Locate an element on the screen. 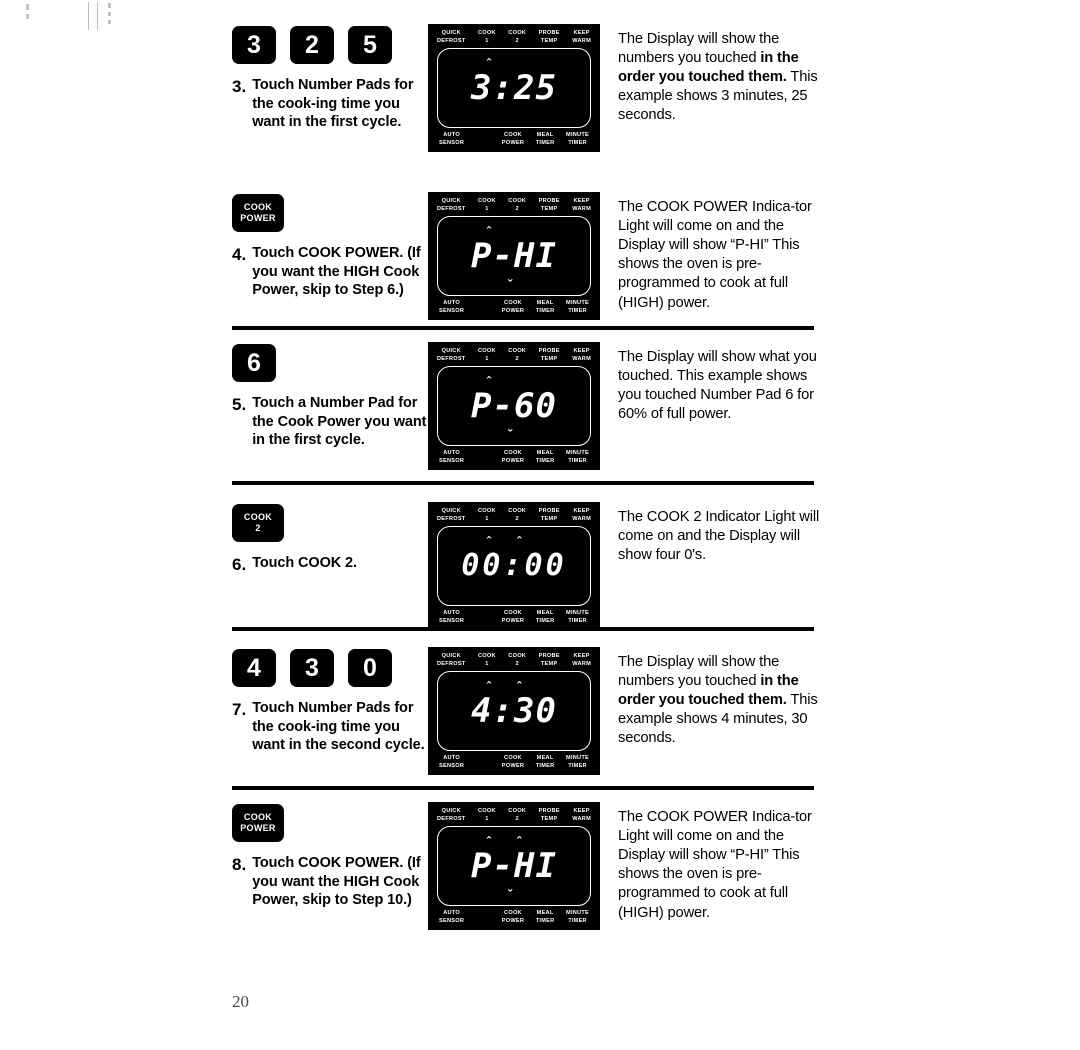 This screenshot has width=1080, height=1050. function-pad-button: COOK 2 is located at coordinates (258, 523).